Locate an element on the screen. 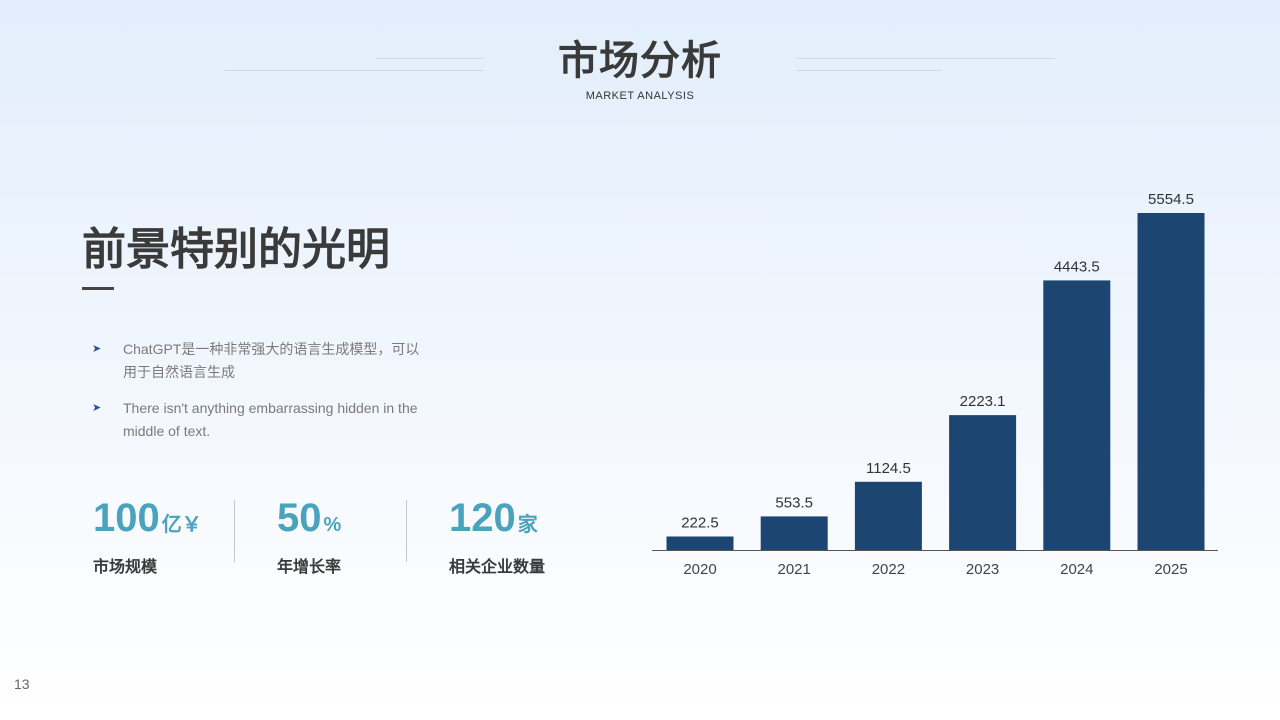 This screenshot has width=1280, height=720. data-label-2024: 4443.5 is located at coordinates (1077, 266).